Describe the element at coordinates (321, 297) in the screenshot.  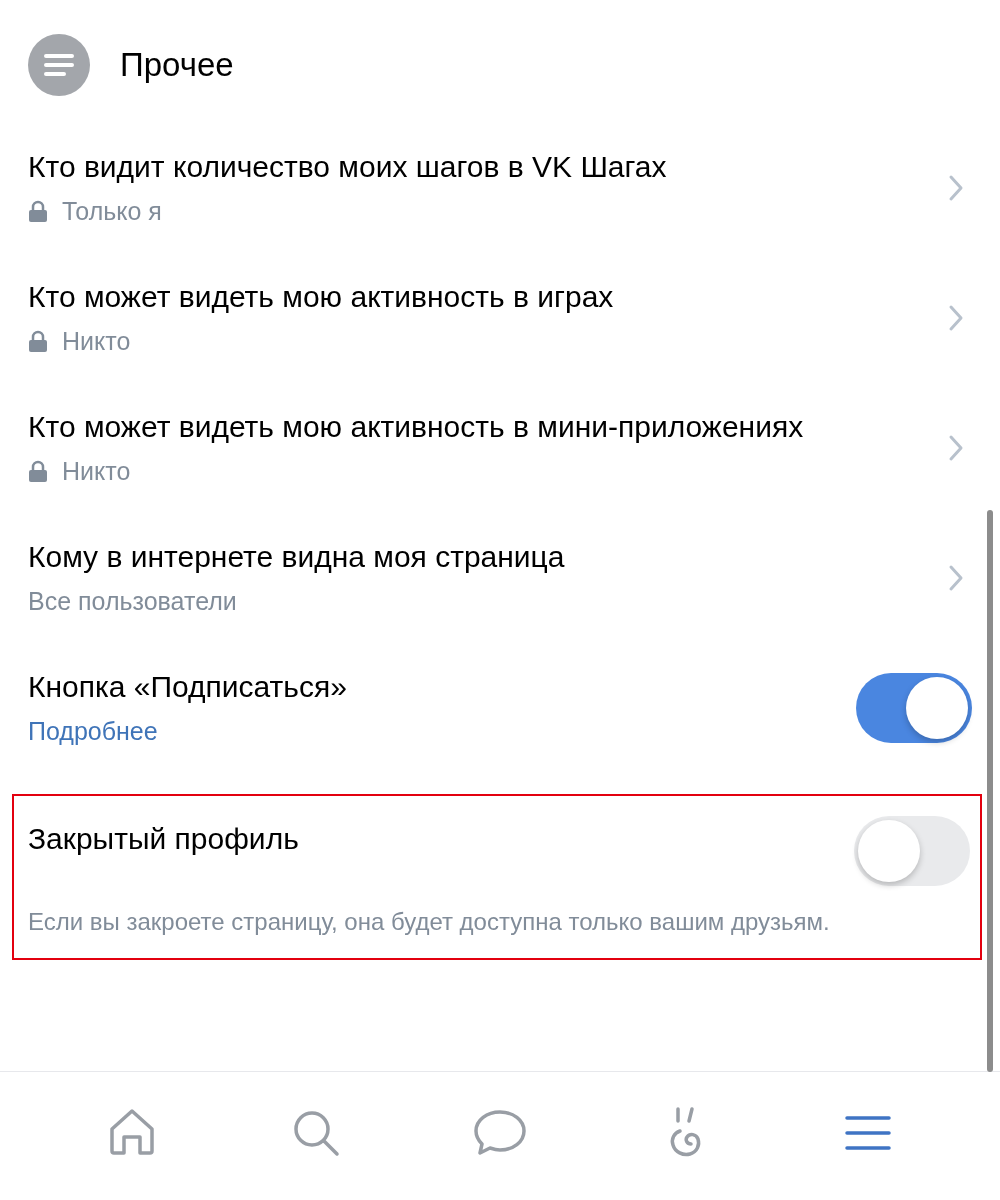
I see `row-title: Кто может видеть мою активность в играх` at that location.